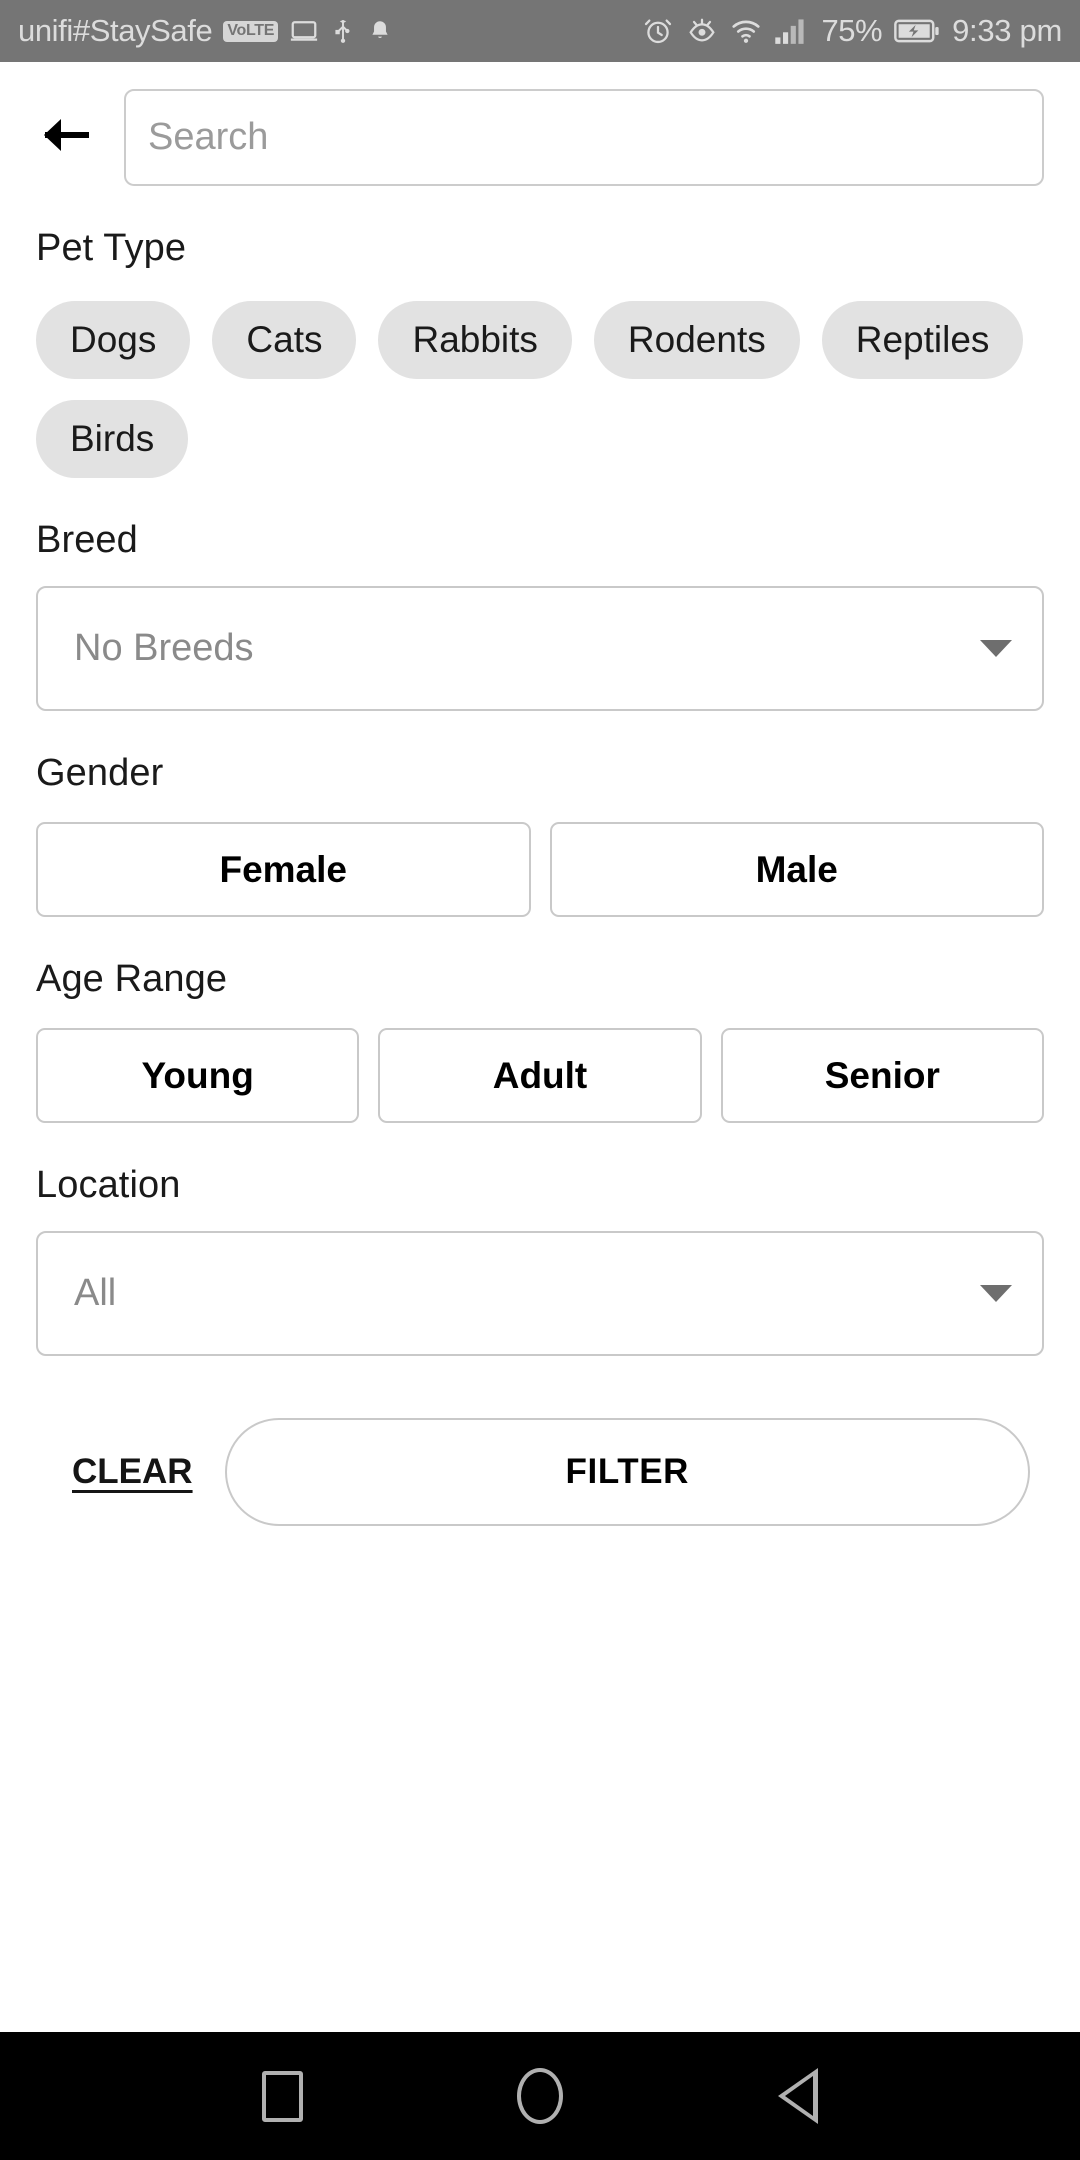  What do you see at coordinates (1007, 30) in the screenshot?
I see `clock-label: 9:33 pm` at bounding box center [1007, 30].